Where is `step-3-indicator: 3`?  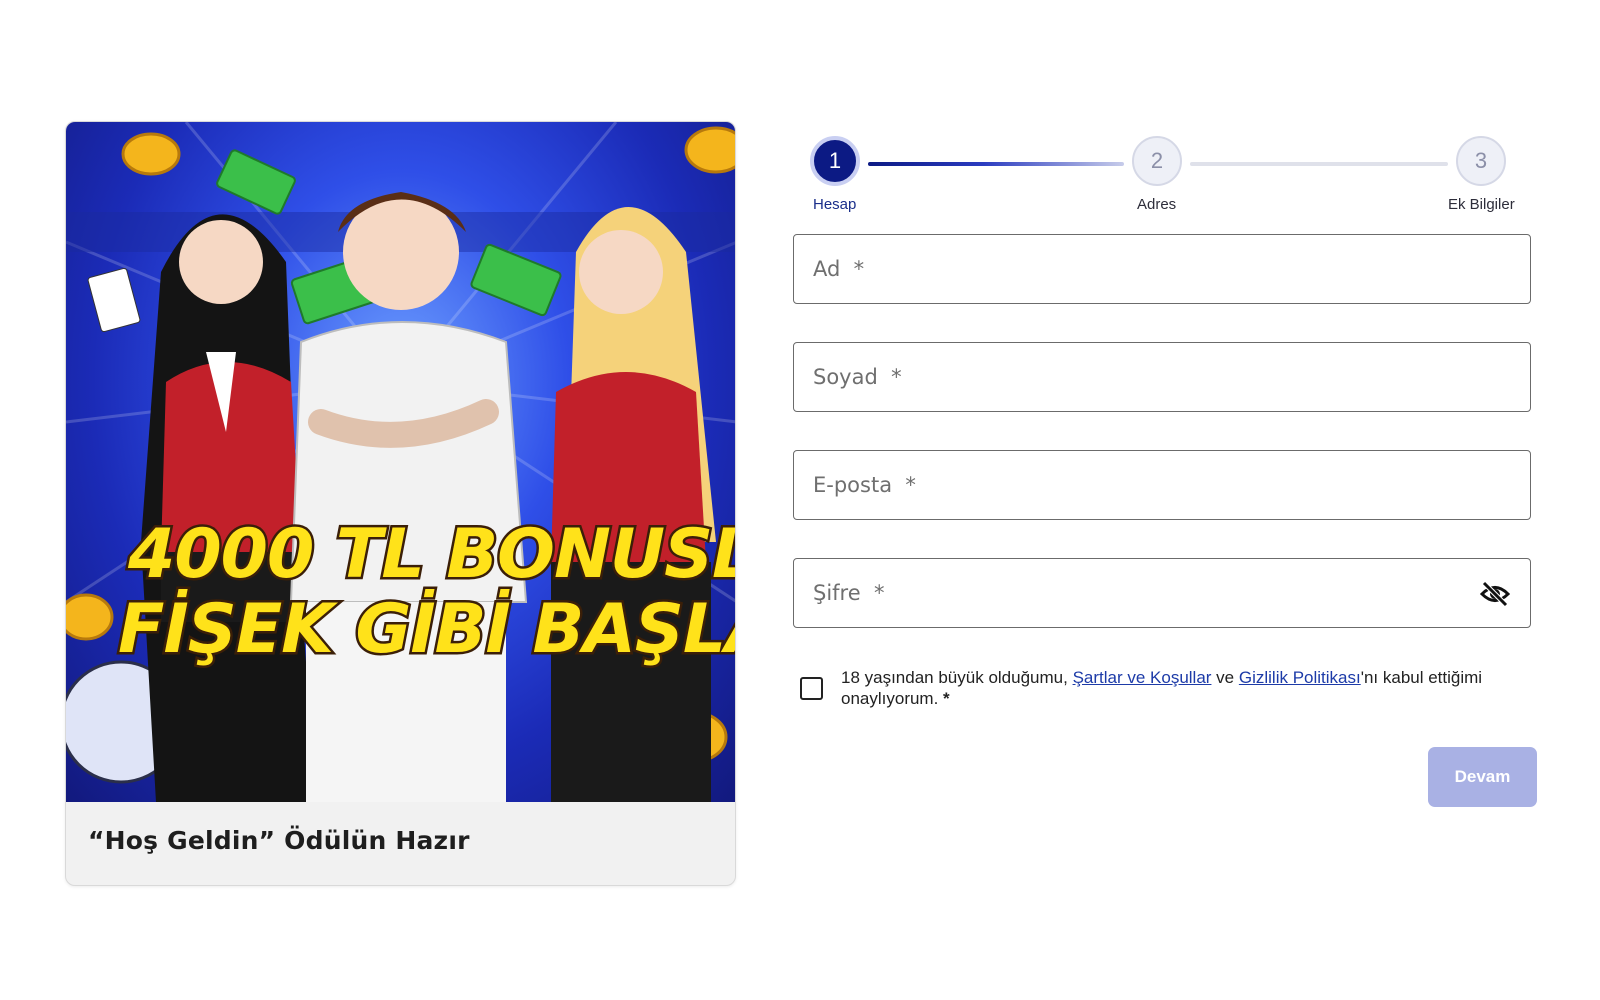
step-3-indicator: 3 is located at coordinates (1481, 161).